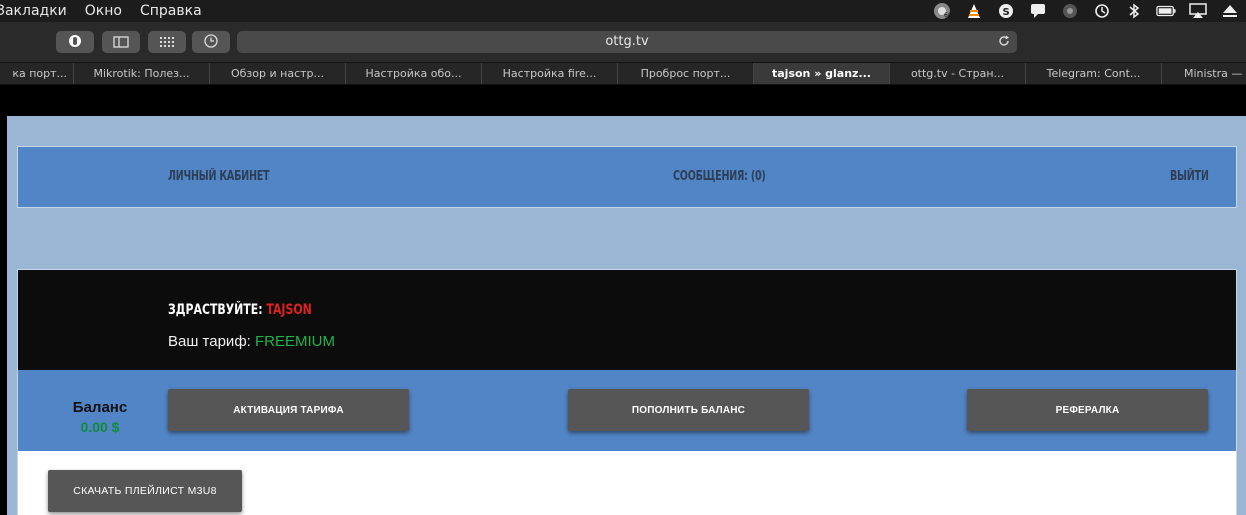 The image size is (1246, 515). I want to click on tariff-label: Ваш тариф:, so click(211, 341).